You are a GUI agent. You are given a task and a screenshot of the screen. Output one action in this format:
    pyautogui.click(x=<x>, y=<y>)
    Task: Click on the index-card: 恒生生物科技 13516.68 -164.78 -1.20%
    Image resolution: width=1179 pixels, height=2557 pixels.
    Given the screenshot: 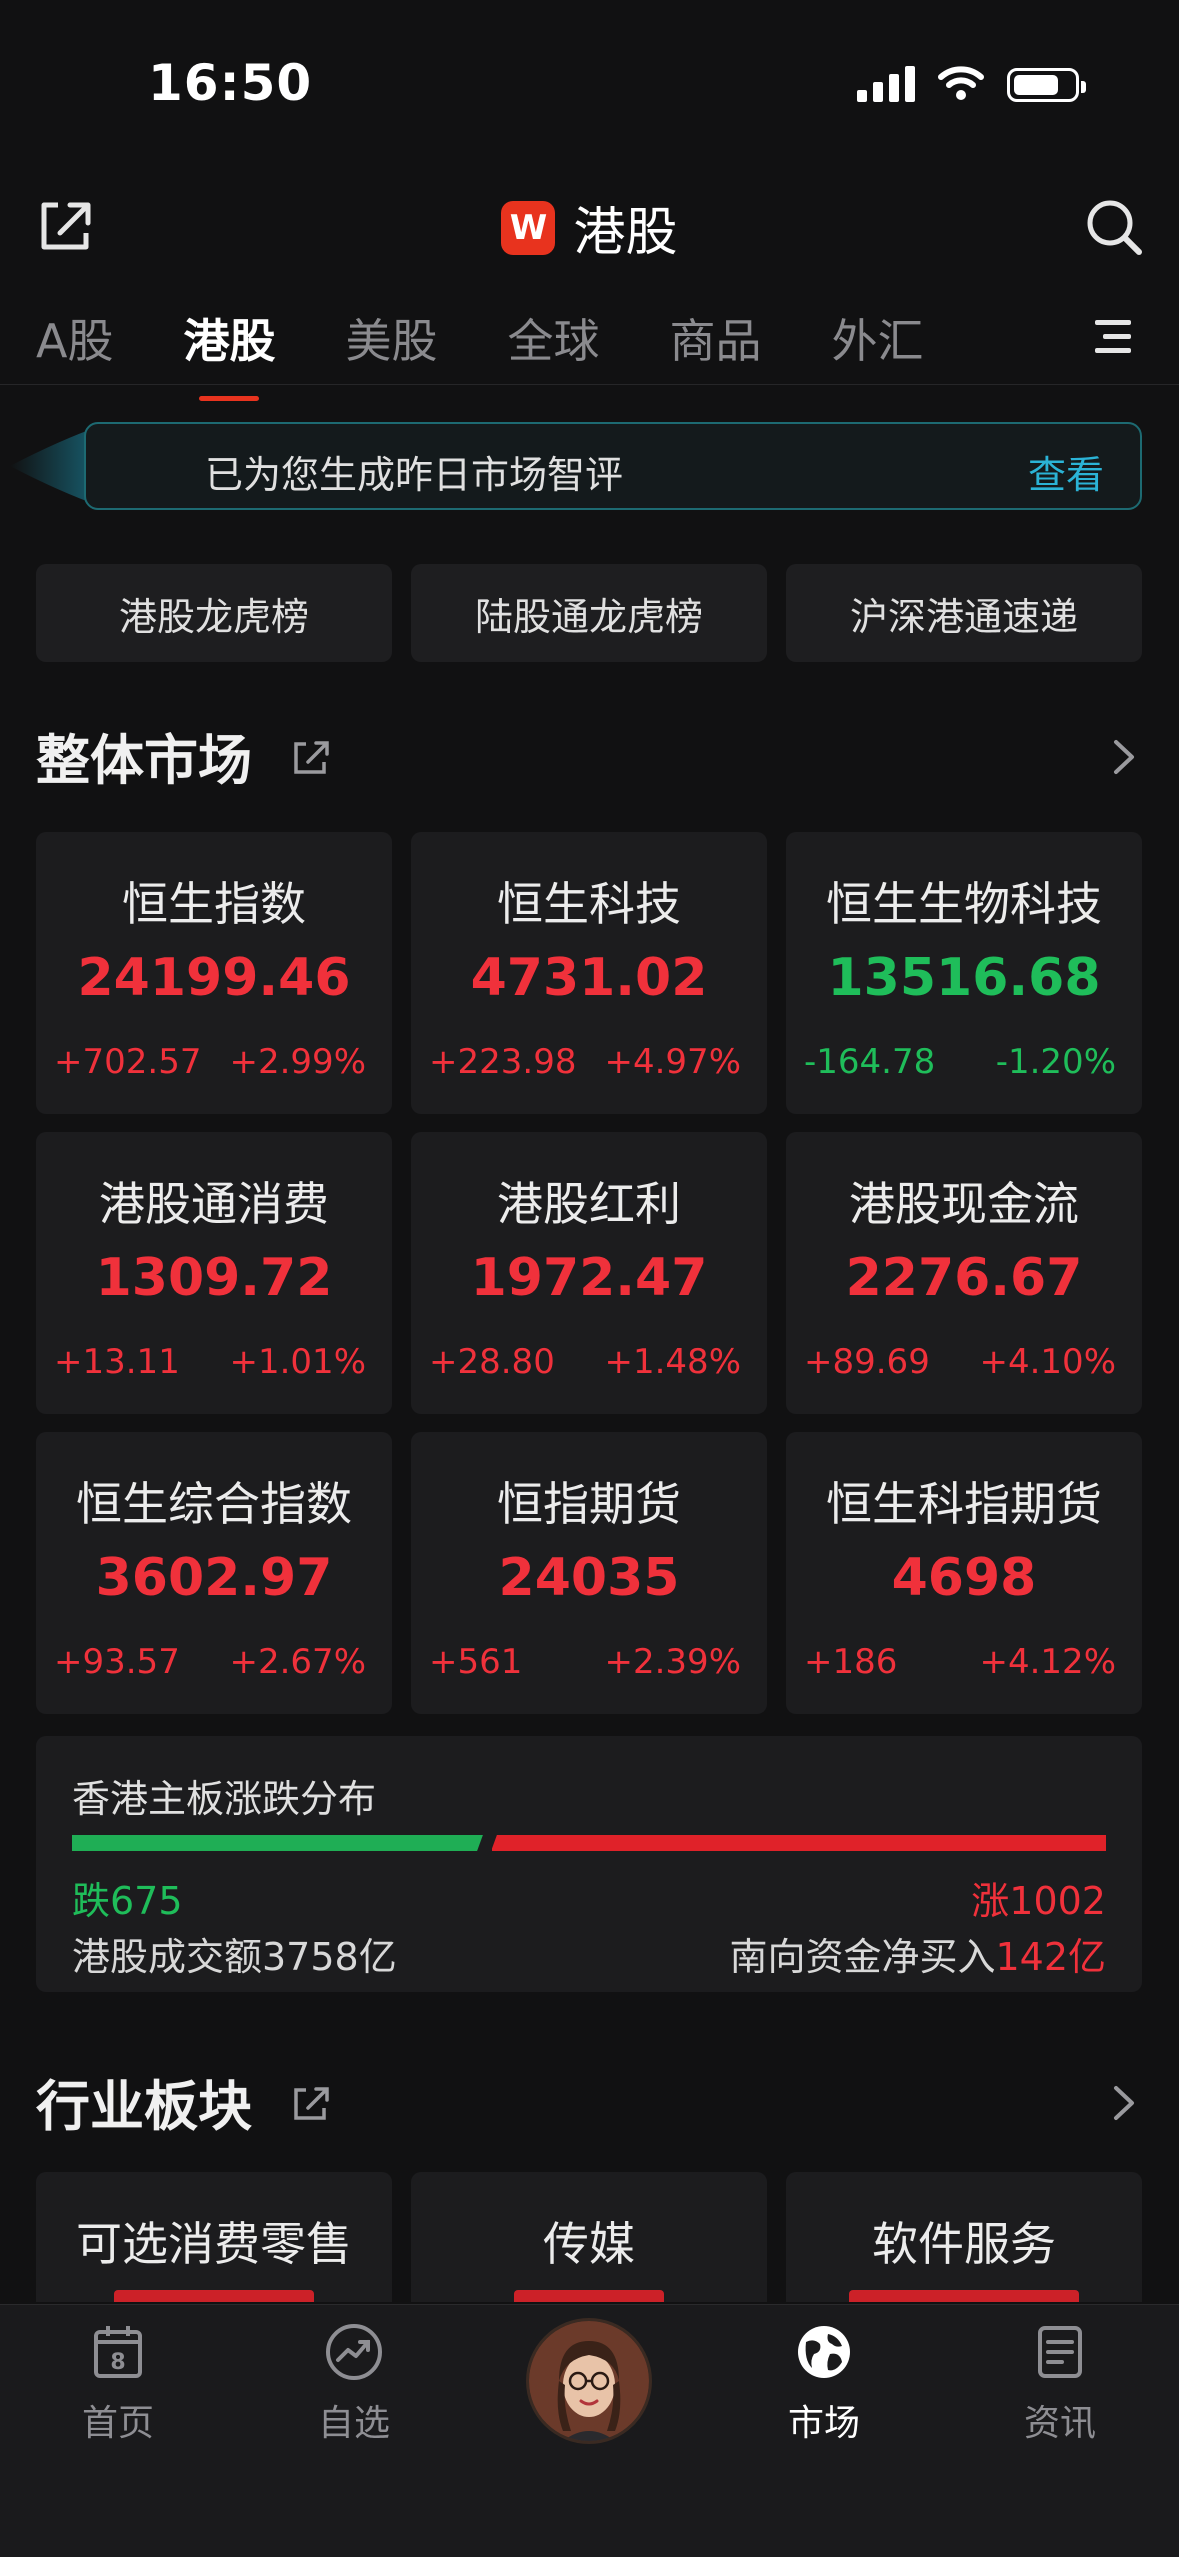 What is the action you would take?
    pyautogui.click(x=964, y=973)
    